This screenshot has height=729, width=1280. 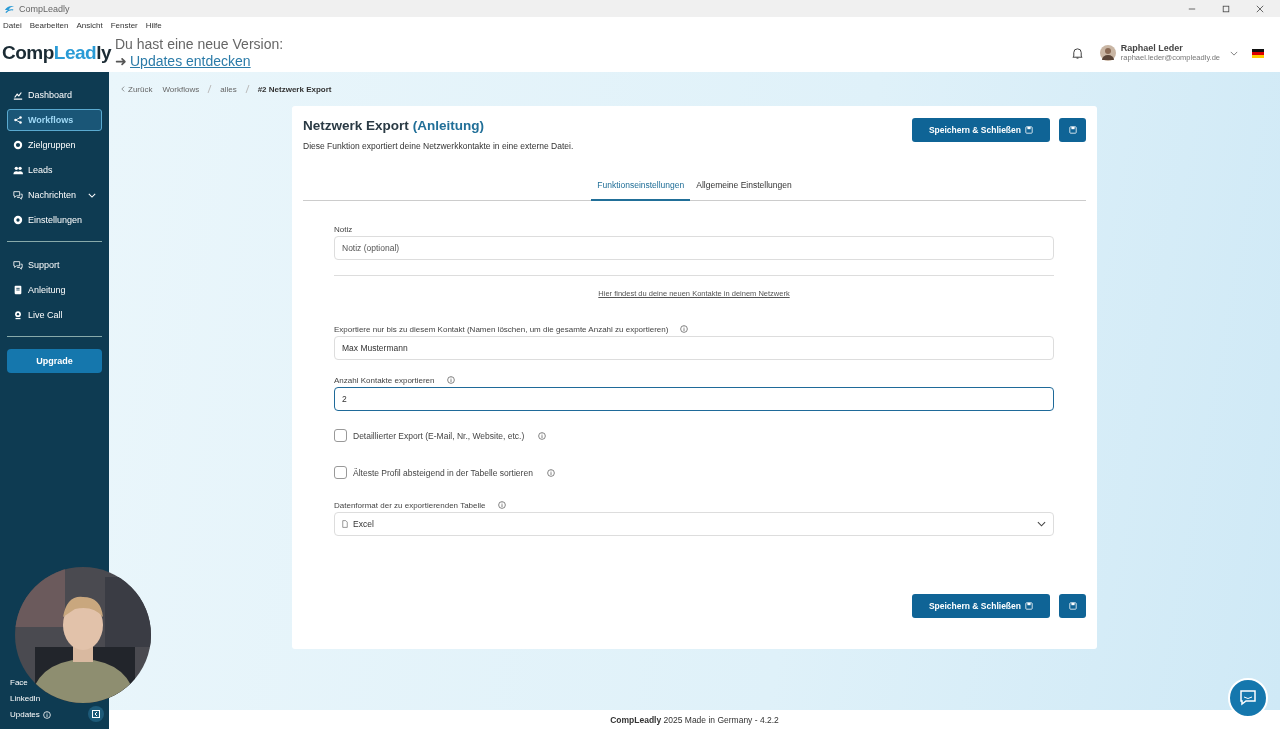 I want to click on field-label: Notiz, so click(x=343, y=229).